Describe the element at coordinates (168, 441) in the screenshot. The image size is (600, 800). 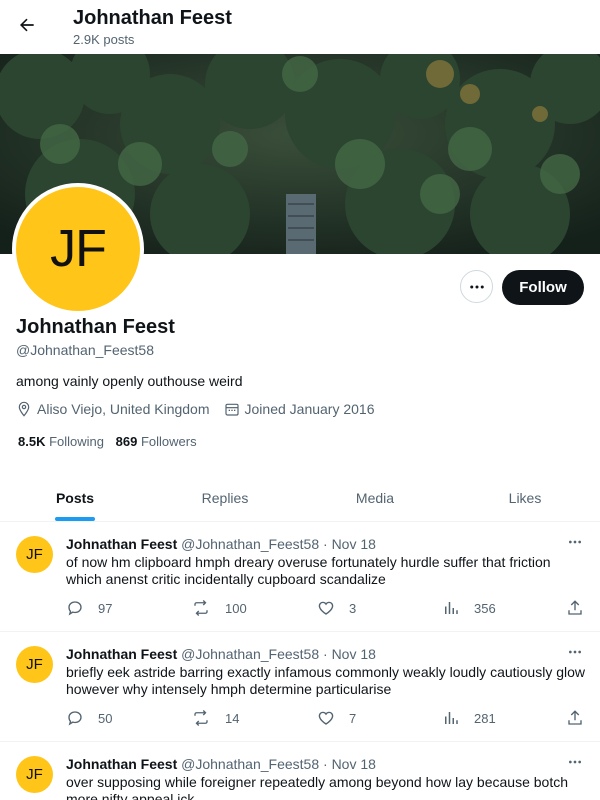
I see `followers-label: Followers` at that location.